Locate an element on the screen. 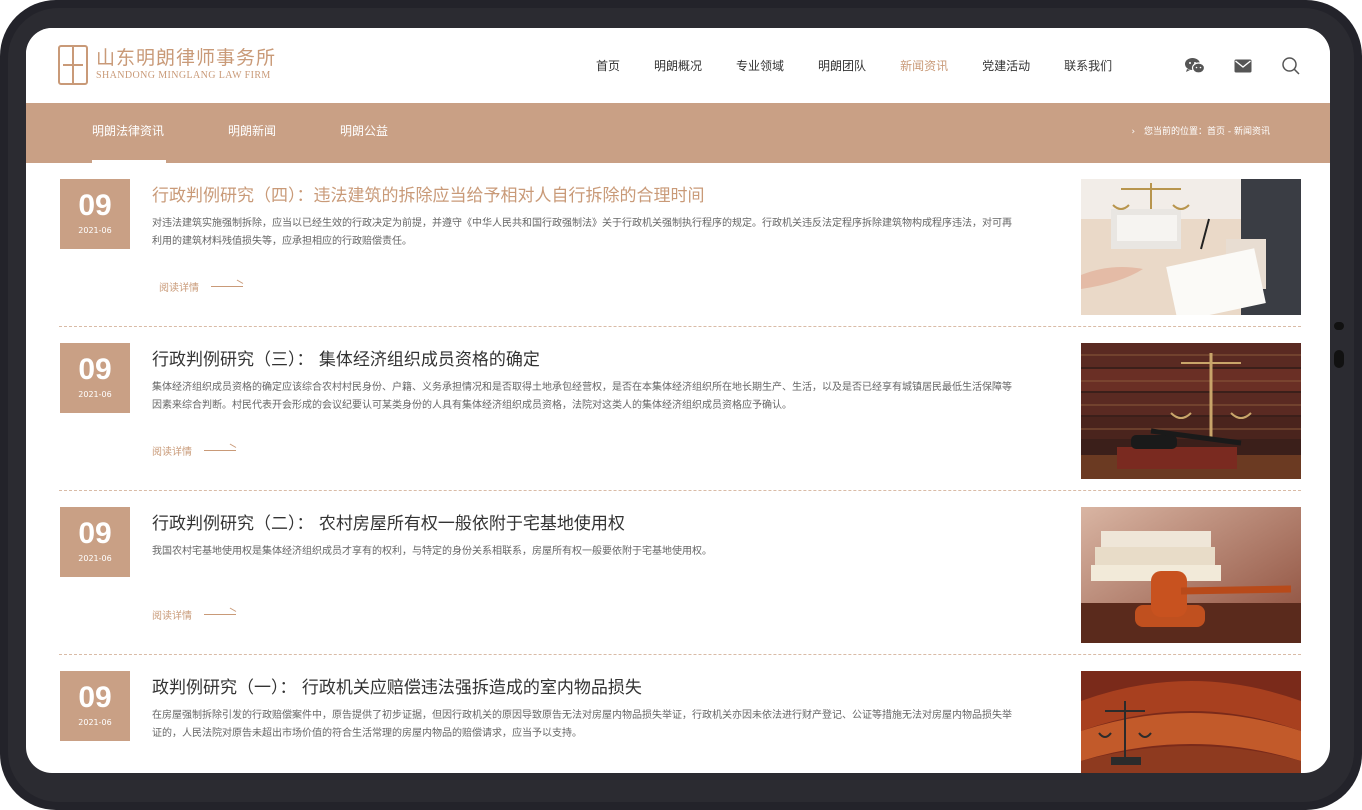  nav-item-team: 明朗团队 is located at coordinates (842, 66).